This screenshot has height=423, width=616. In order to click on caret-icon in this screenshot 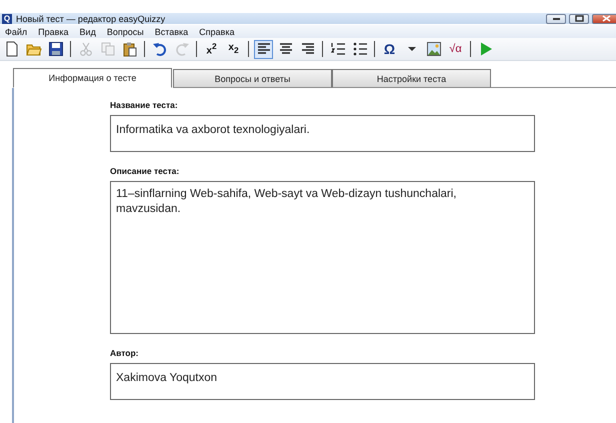, I will do `click(412, 49)`.